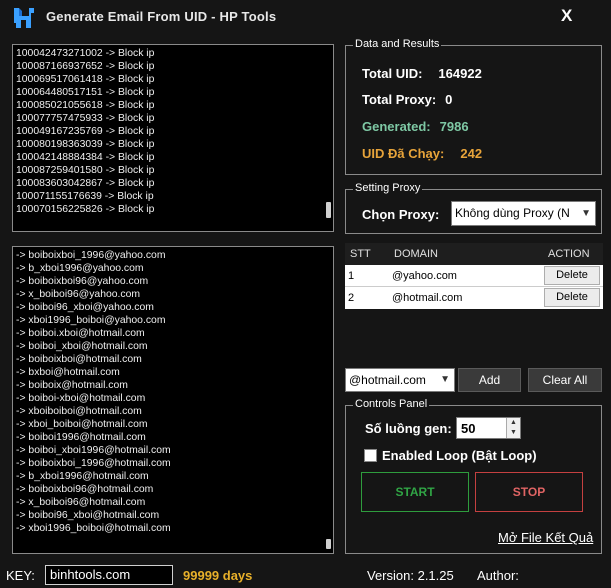 The height and width of the screenshot is (588, 611). What do you see at coordinates (460, 73) in the screenshot?
I see `total-uid-value: 164922` at bounding box center [460, 73].